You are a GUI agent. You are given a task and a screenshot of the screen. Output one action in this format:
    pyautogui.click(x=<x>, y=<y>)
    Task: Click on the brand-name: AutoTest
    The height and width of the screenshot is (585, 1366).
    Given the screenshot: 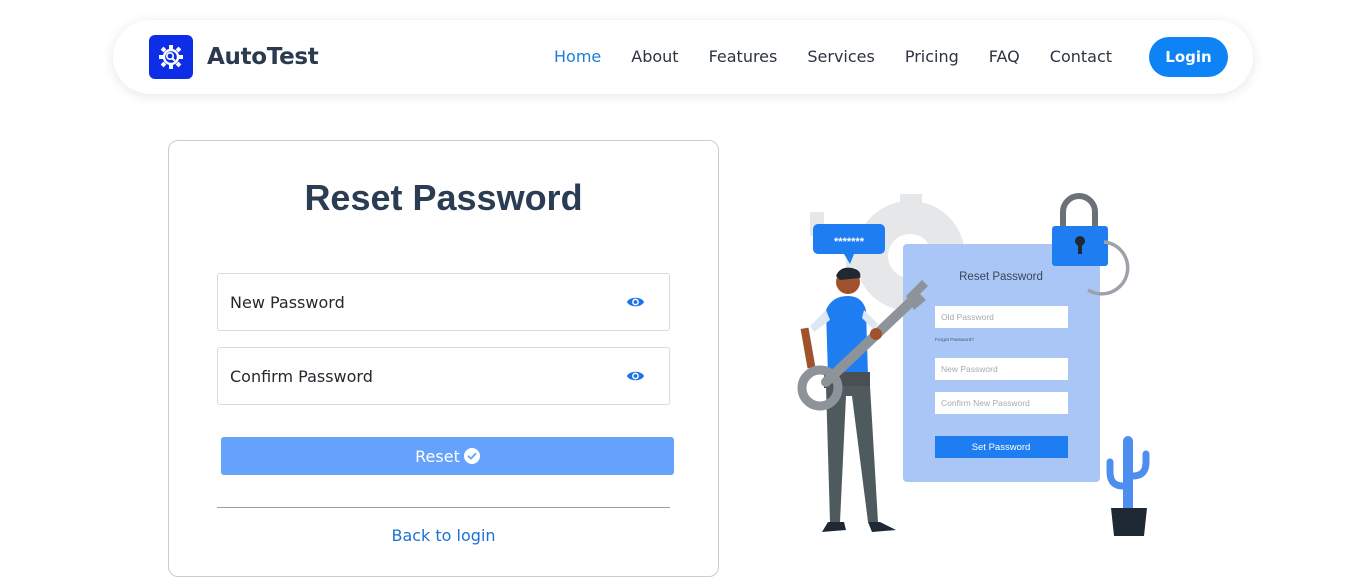 What is the action you would take?
    pyautogui.click(x=263, y=57)
    